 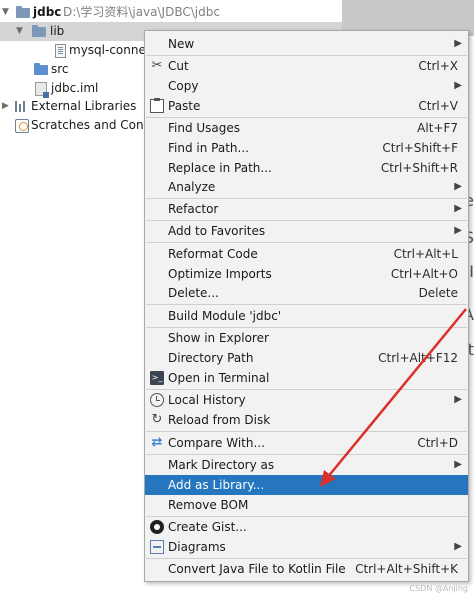 I want to click on annotation-arrow, so click(x=393, y=397).